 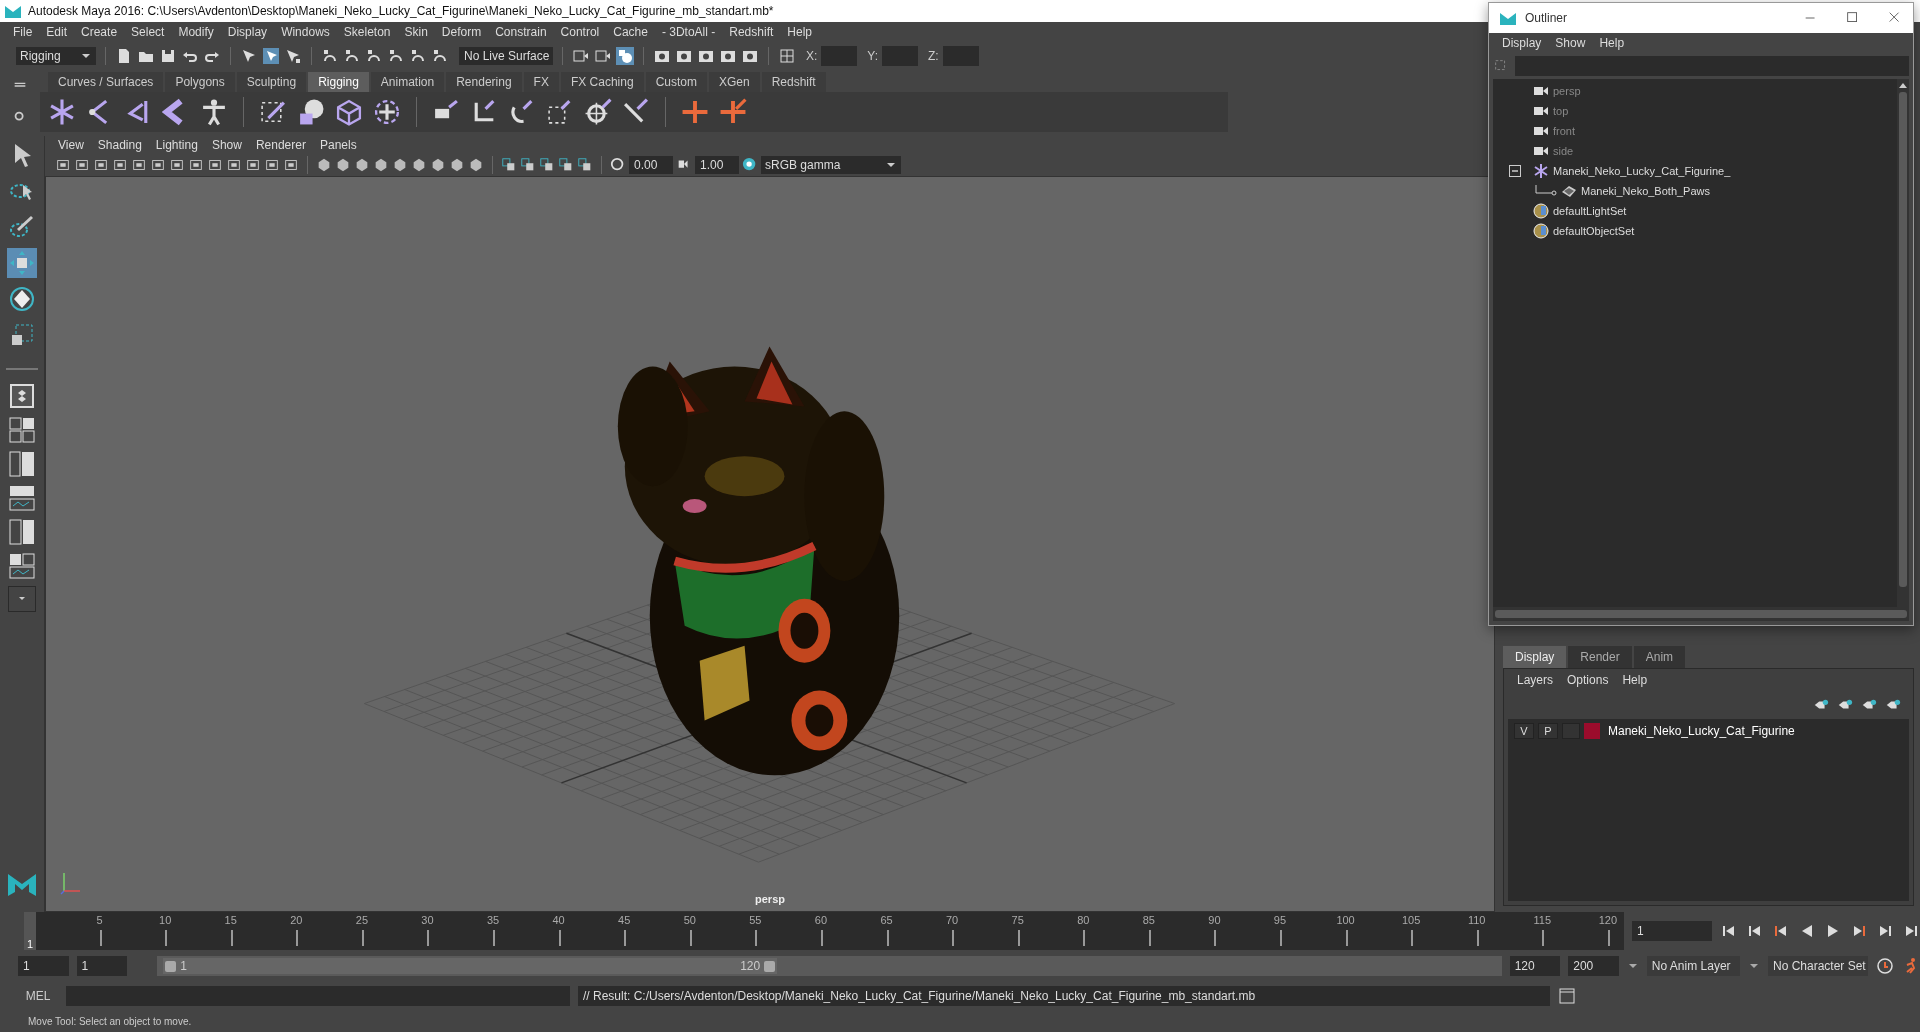 What do you see at coordinates (106, 82) in the screenshot?
I see `shelf-tab: Curves / Surfaces` at bounding box center [106, 82].